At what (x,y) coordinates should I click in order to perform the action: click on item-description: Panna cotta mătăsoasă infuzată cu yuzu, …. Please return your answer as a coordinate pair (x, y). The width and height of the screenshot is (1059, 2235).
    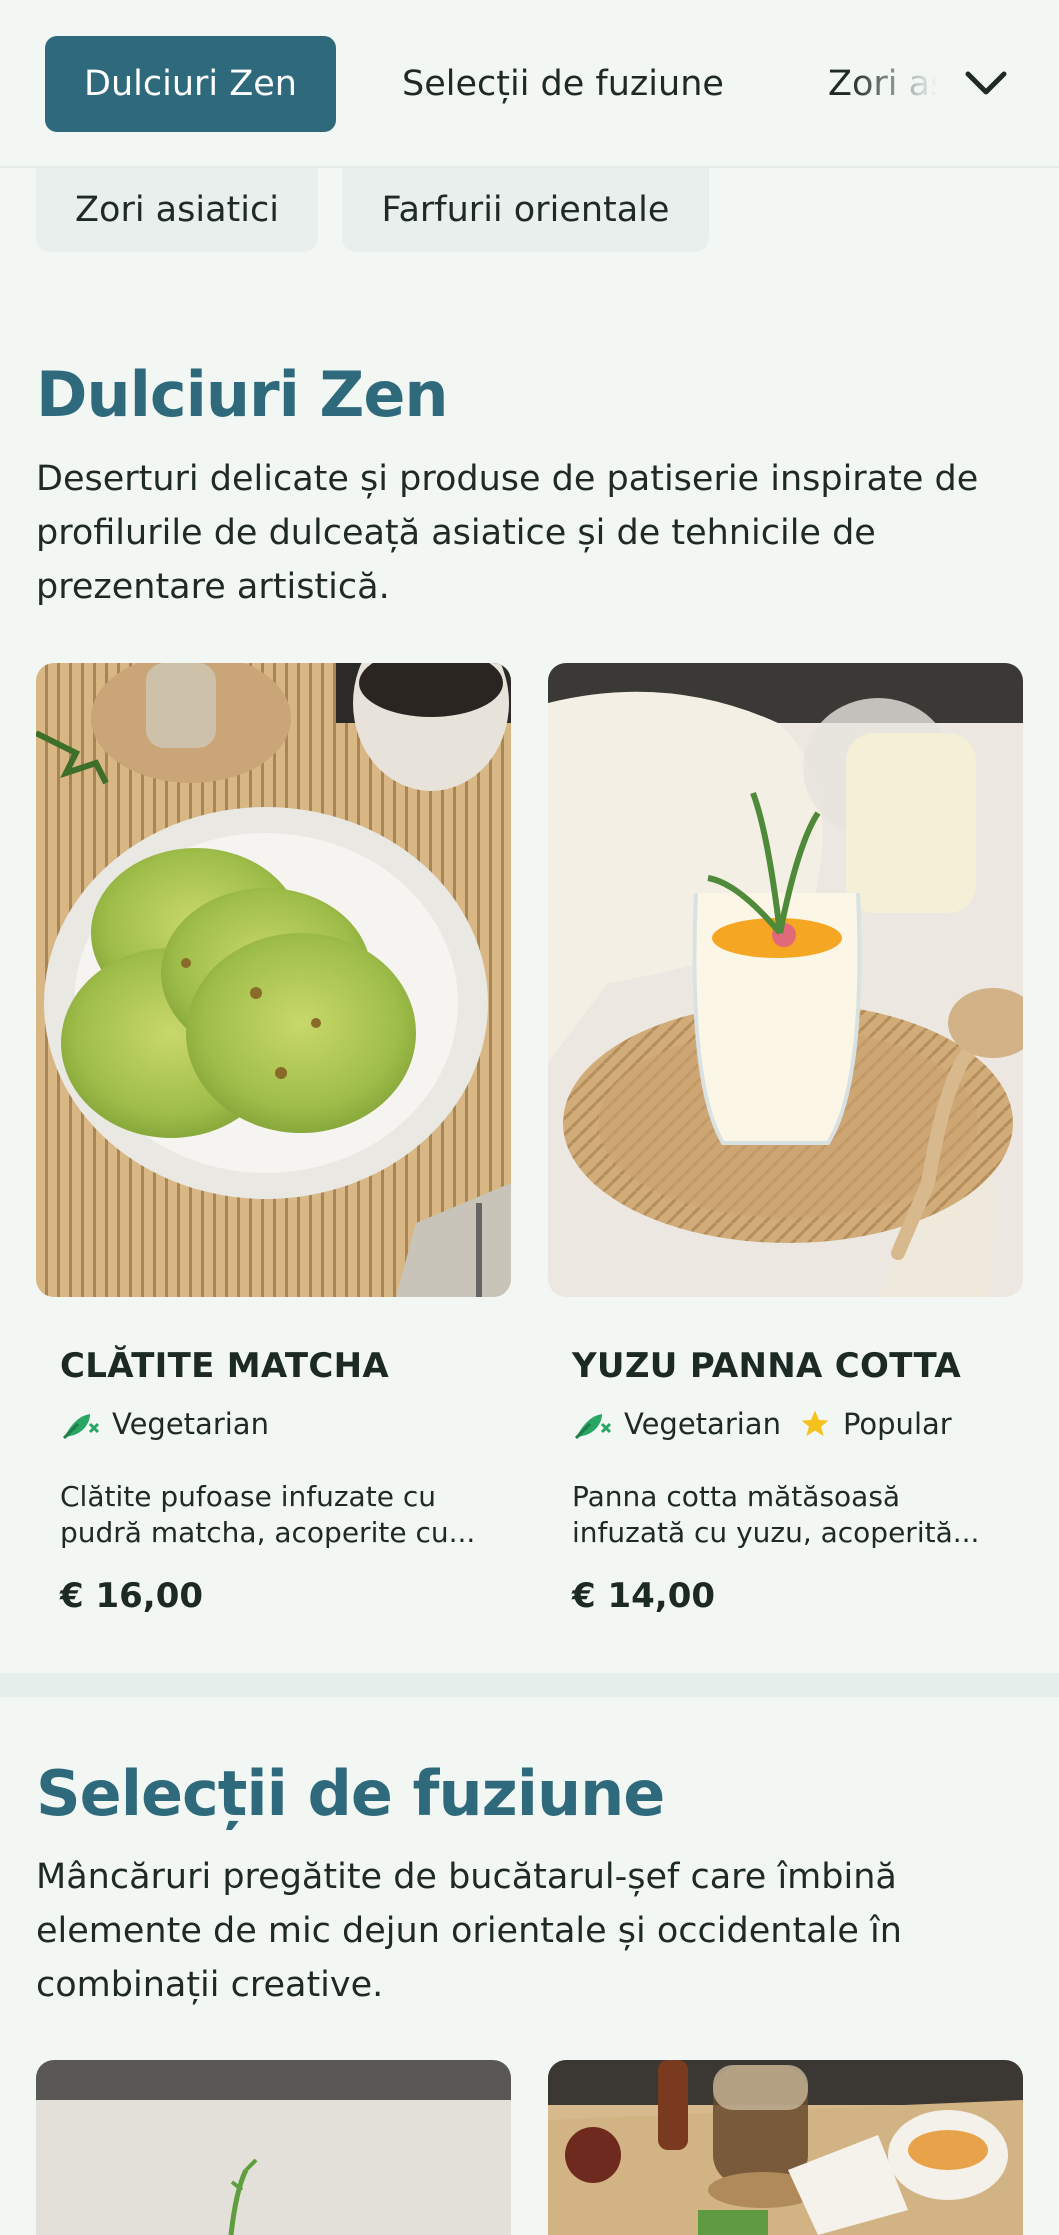
    Looking at the image, I should click on (776, 1514).